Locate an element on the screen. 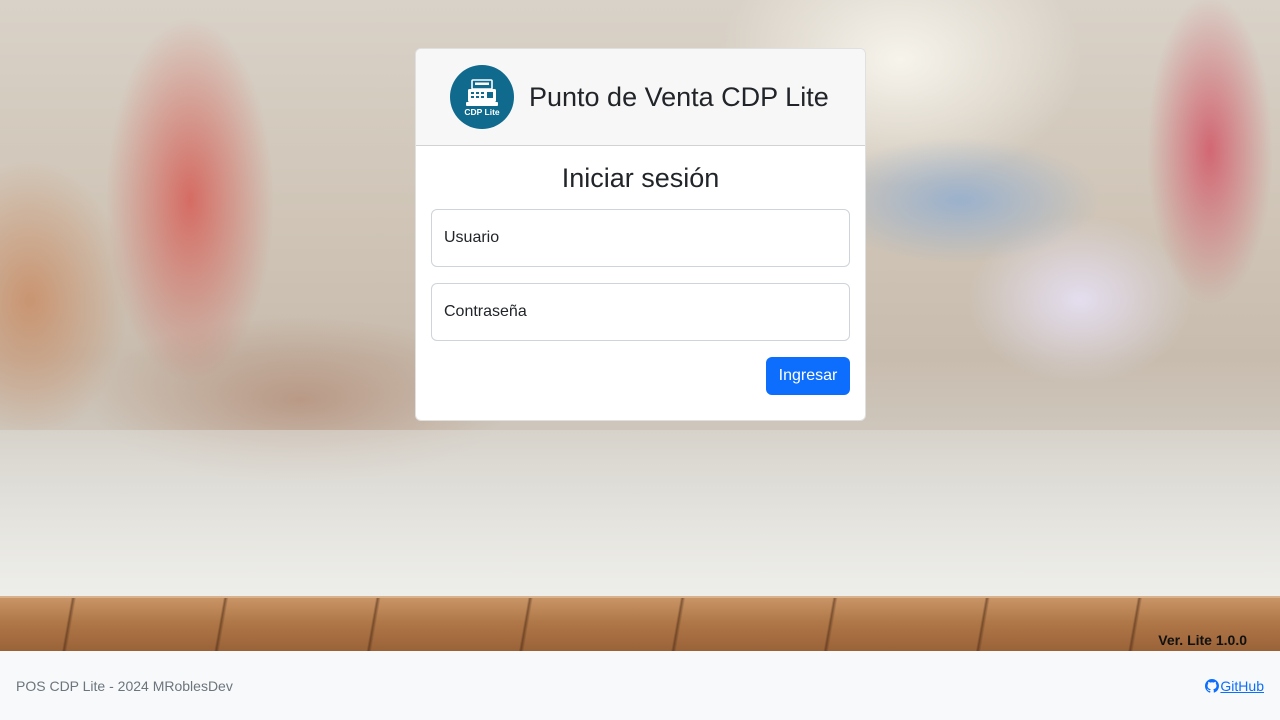  username-input: Usuario is located at coordinates (640, 238).